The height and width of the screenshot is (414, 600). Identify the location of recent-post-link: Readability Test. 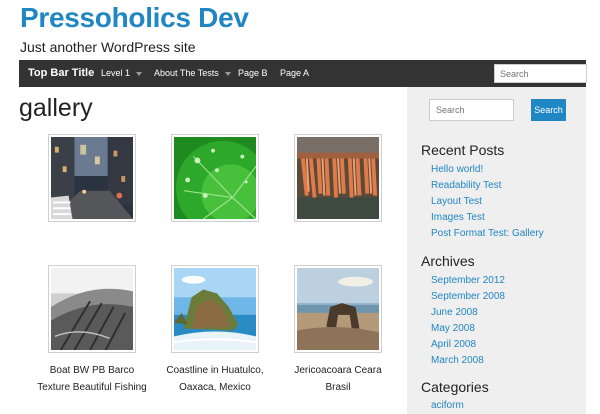
(466, 185).